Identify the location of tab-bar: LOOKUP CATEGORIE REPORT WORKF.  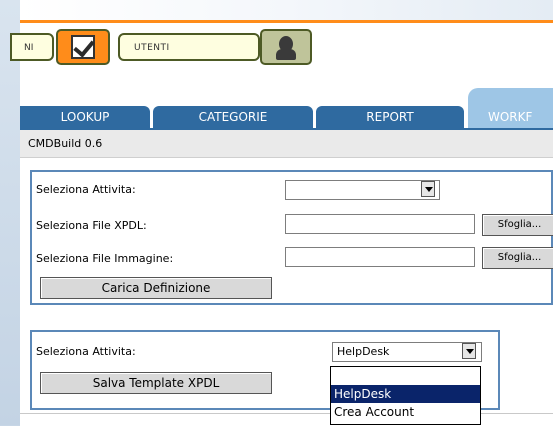
(286, 108).